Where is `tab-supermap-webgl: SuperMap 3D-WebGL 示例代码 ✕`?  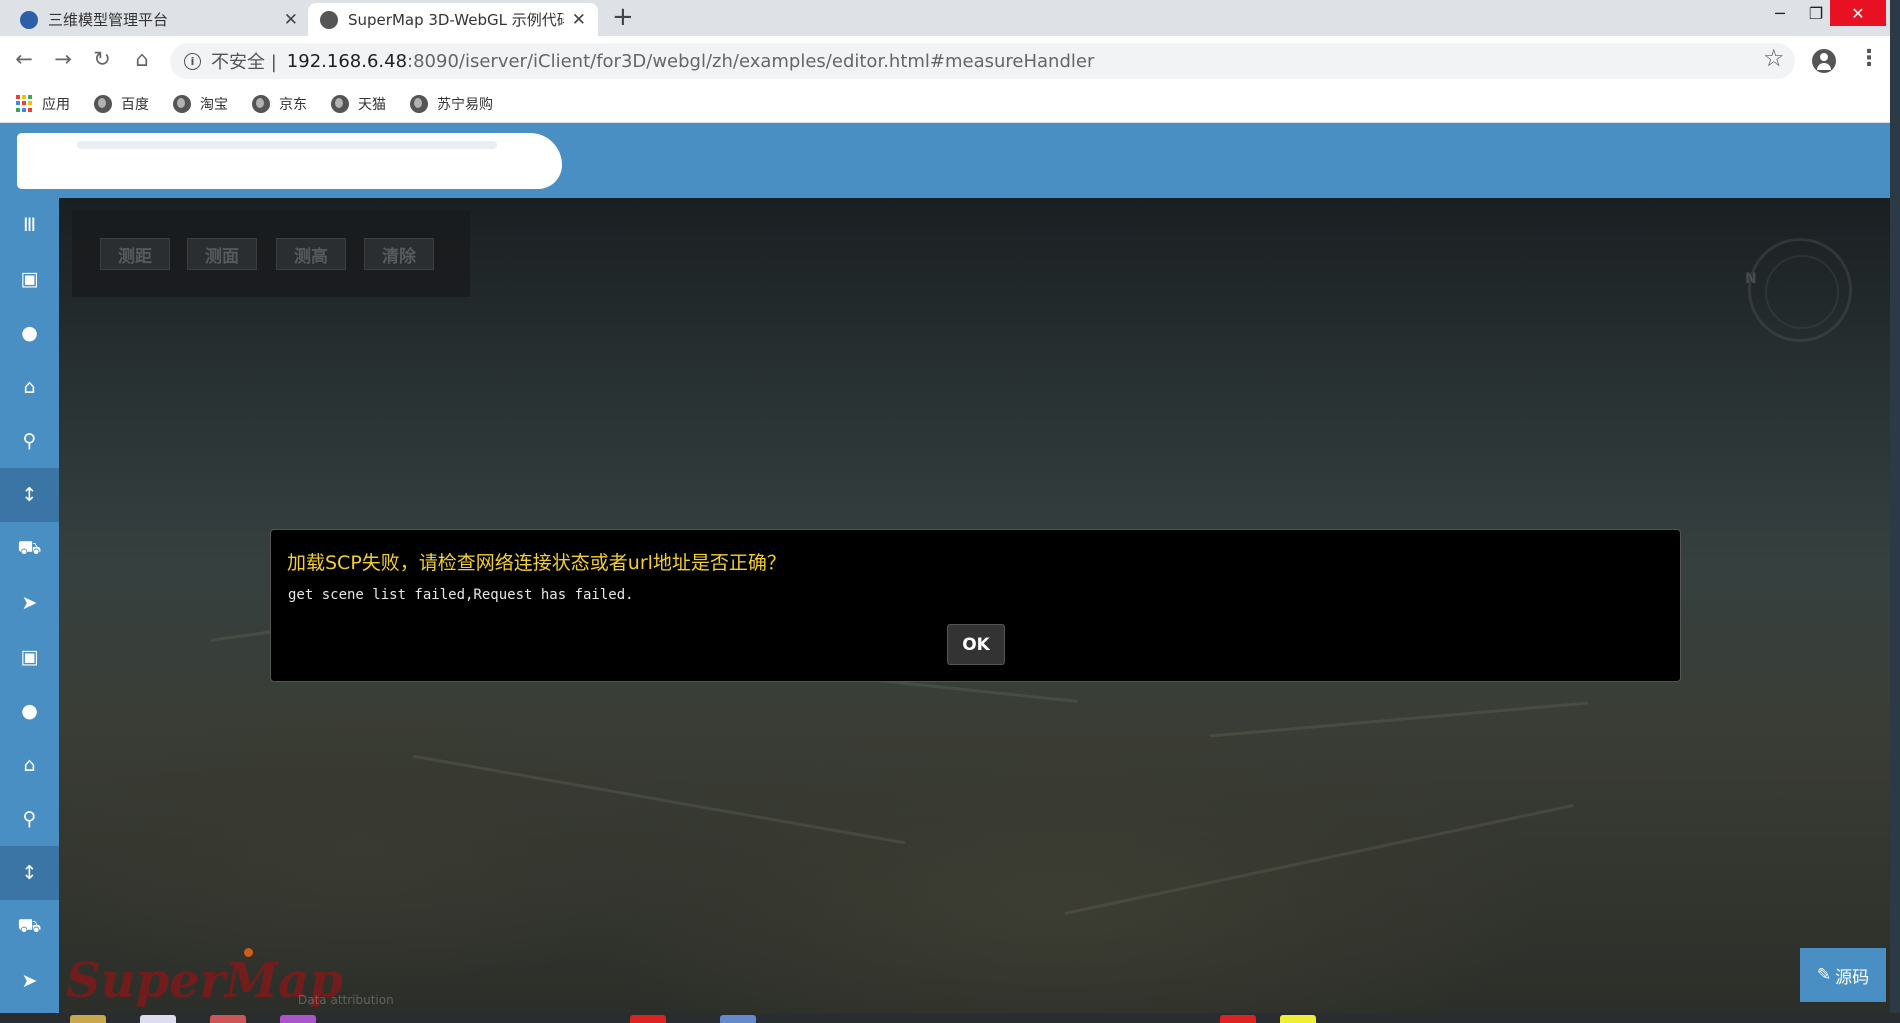
tab-supermap-webgl: SuperMap 3D-WebGL 示例代码 ✕ is located at coordinates (453, 19).